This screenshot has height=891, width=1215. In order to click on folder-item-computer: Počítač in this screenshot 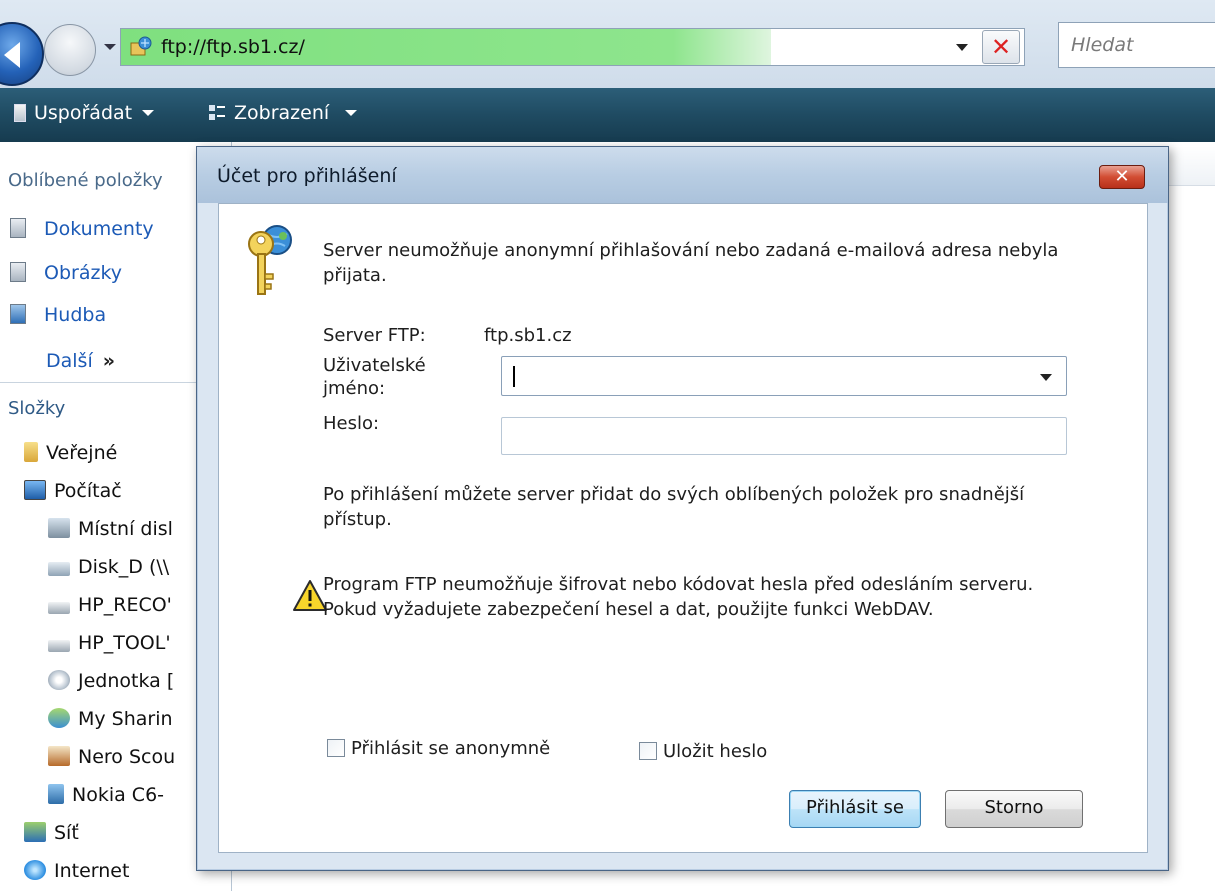, I will do `click(73, 491)`.